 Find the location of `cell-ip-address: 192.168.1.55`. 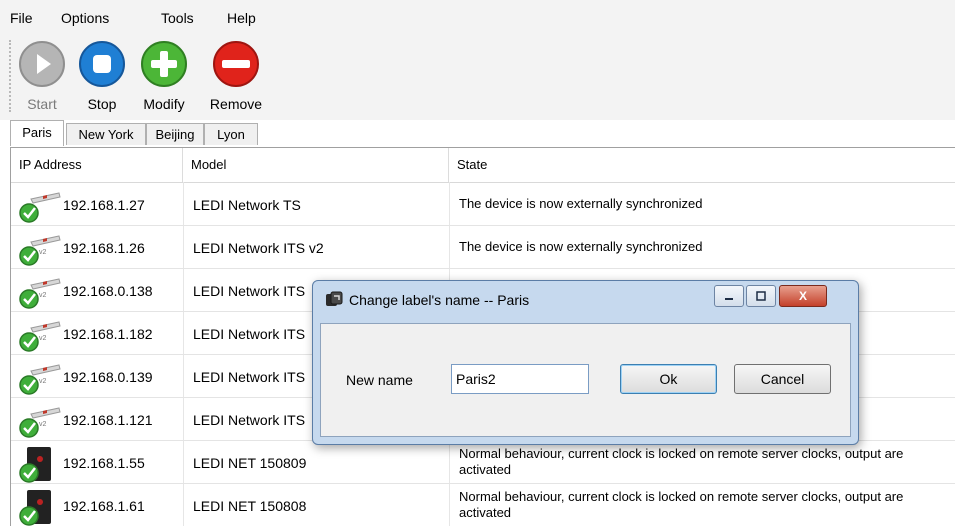

cell-ip-address: 192.168.1.55 is located at coordinates (104, 463).